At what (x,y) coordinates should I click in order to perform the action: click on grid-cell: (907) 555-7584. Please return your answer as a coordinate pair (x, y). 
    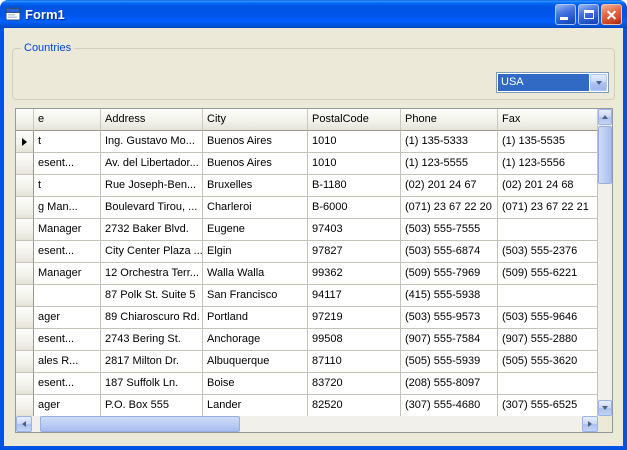
    Looking at the image, I should click on (449, 340).